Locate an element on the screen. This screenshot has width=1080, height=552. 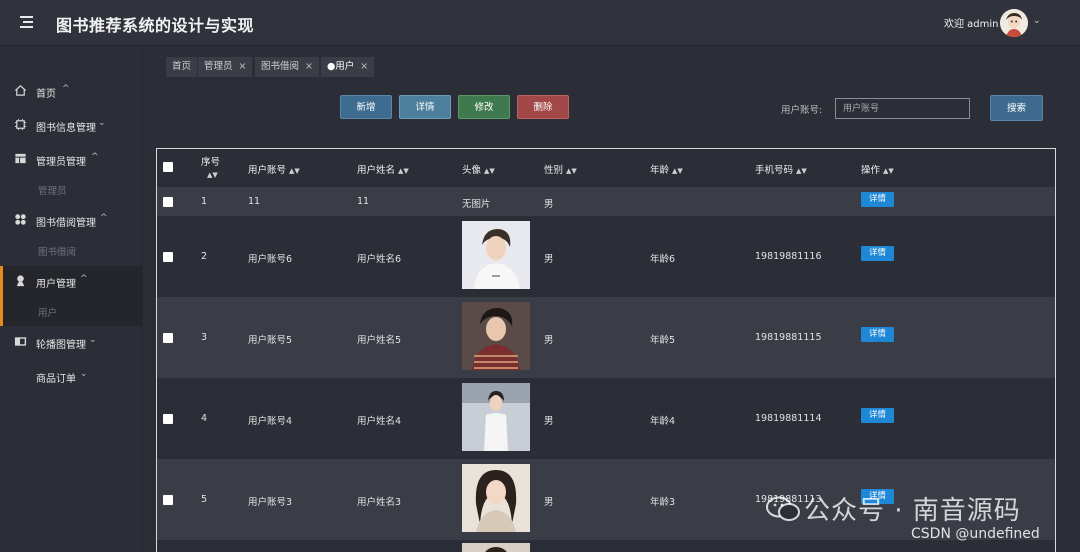
cell-name: 用户姓名5 is located at coordinates (379, 340).